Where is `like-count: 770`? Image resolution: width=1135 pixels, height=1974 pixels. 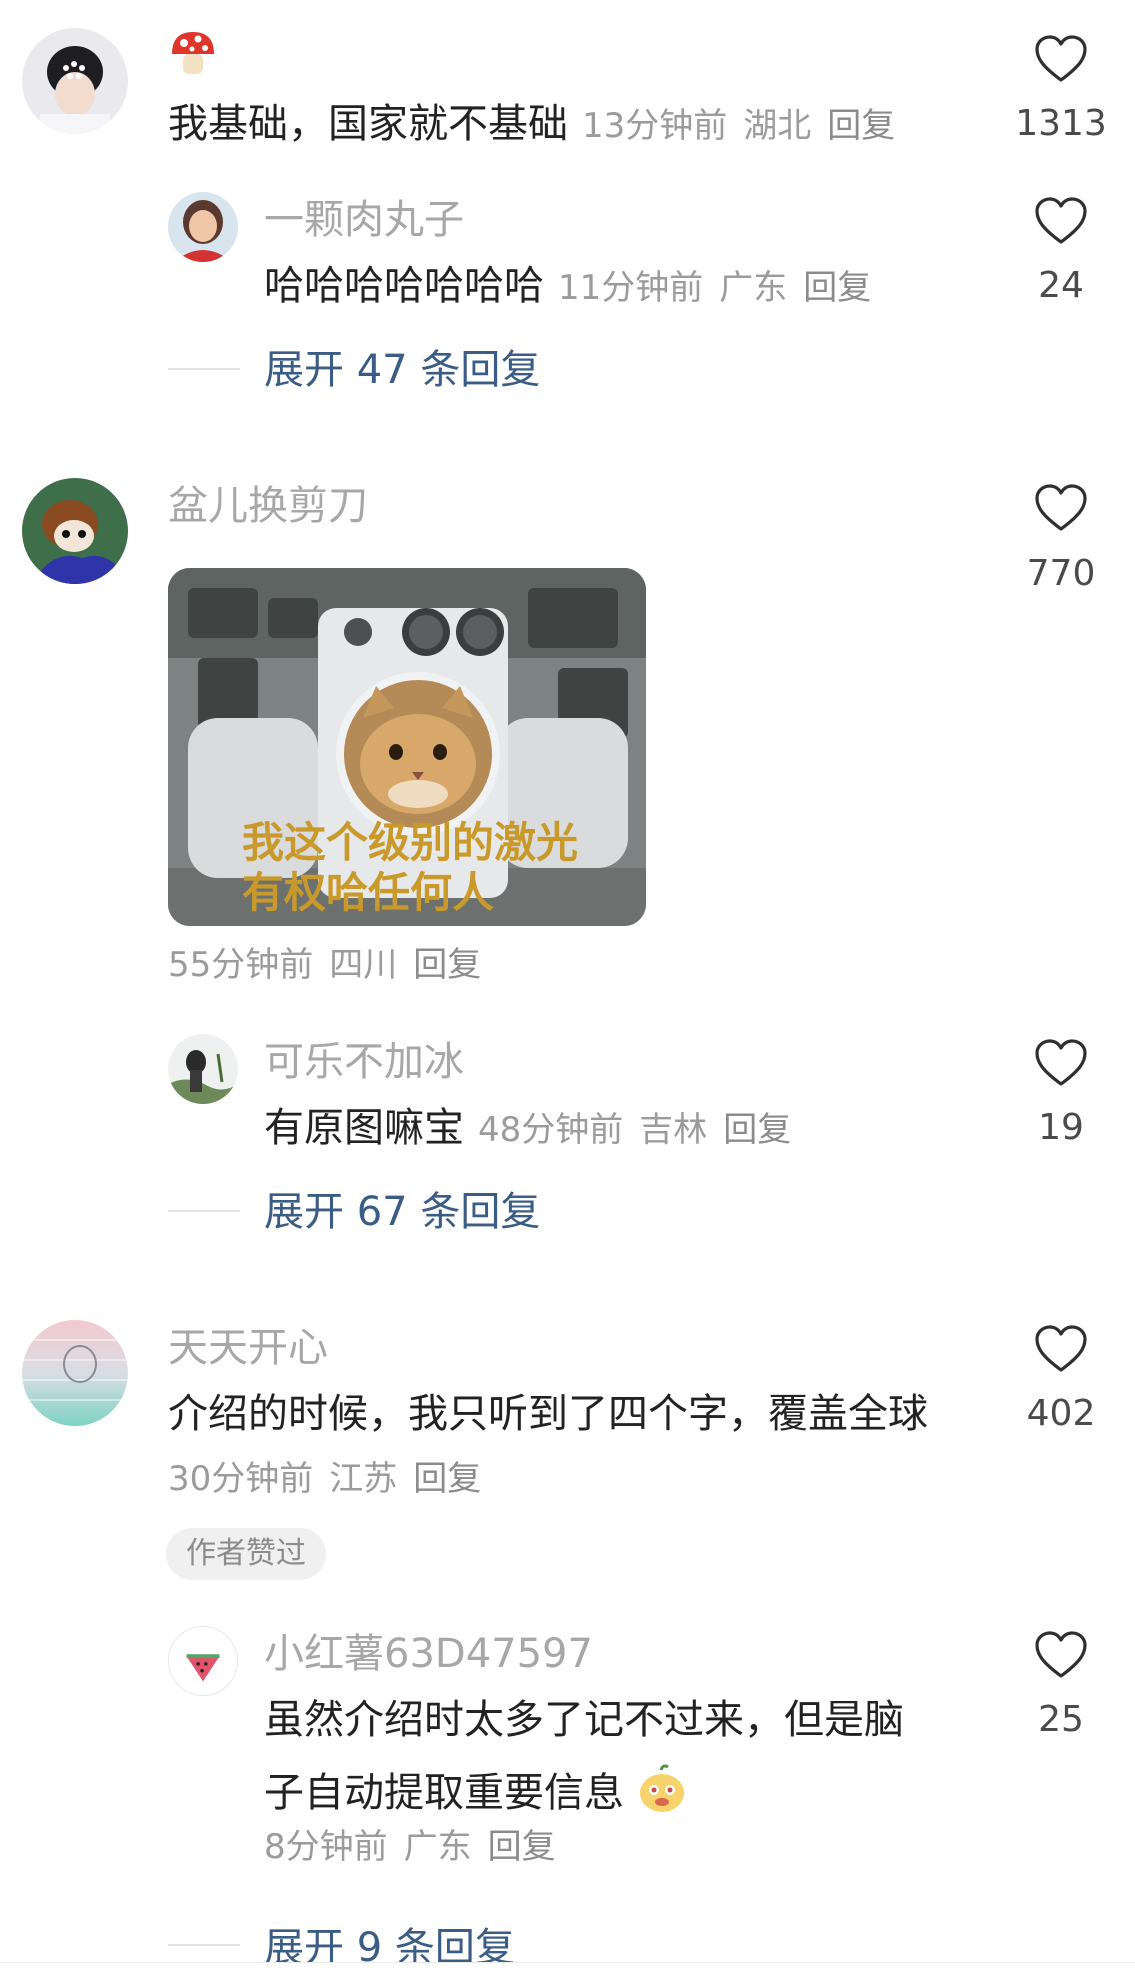
like-count: 770 is located at coordinates (1061, 573).